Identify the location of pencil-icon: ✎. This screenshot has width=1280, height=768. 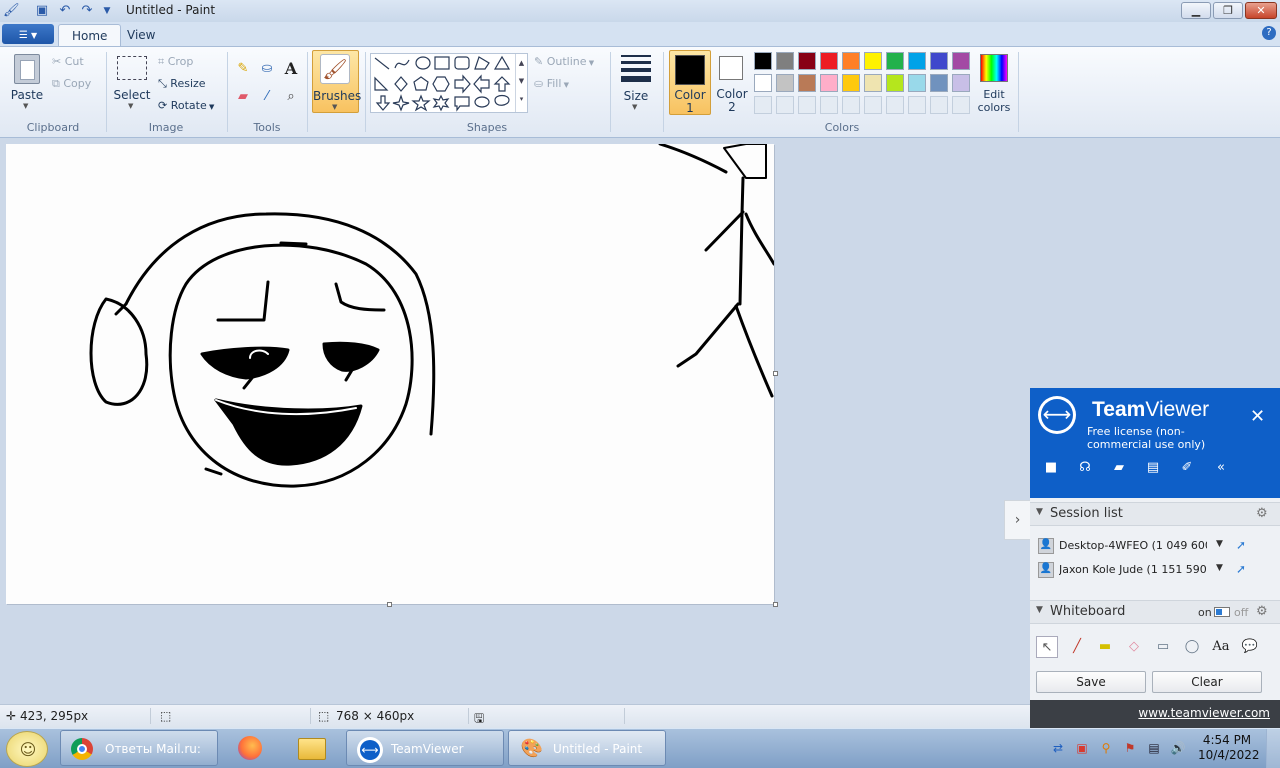
(243, 69).